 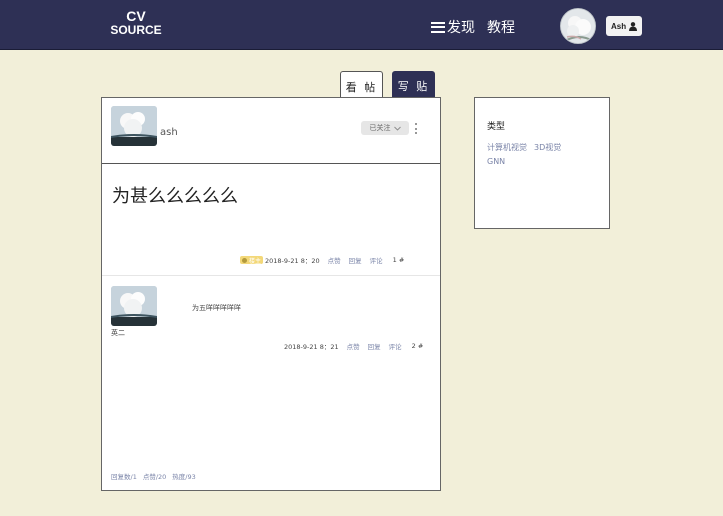 What do you see at coordinates (374, 346) in the screenshot?
I see `reply-reply-link: 回复` at bounding box center [374, 346].